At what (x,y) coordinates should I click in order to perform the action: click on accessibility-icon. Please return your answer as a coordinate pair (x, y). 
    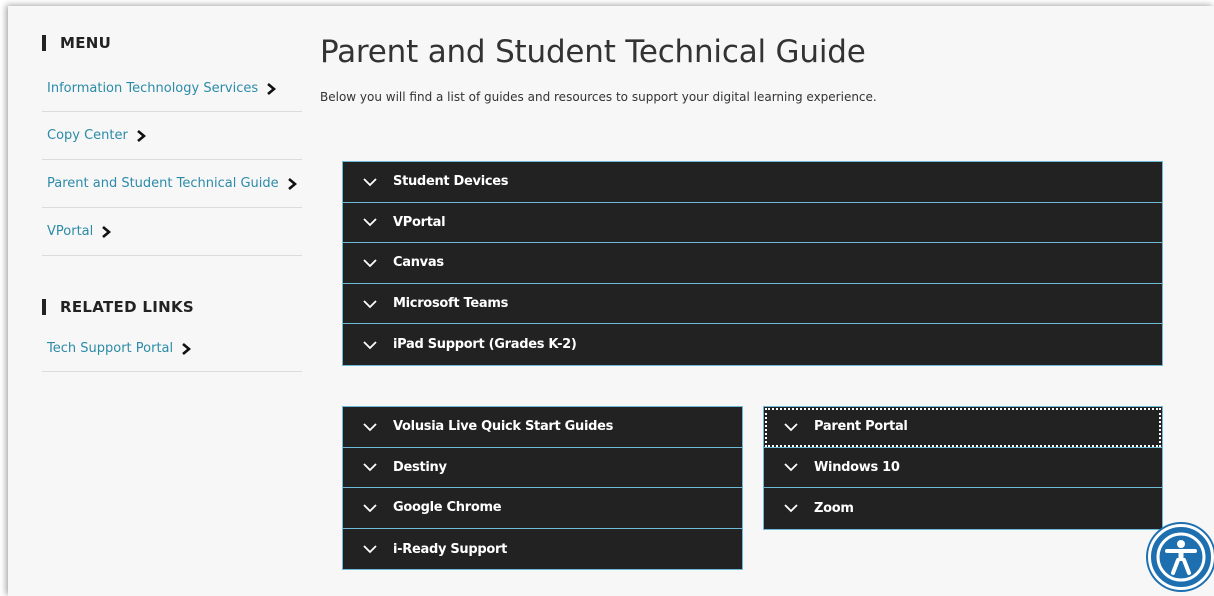
    Looking at the image, I should click on (1181, 557).